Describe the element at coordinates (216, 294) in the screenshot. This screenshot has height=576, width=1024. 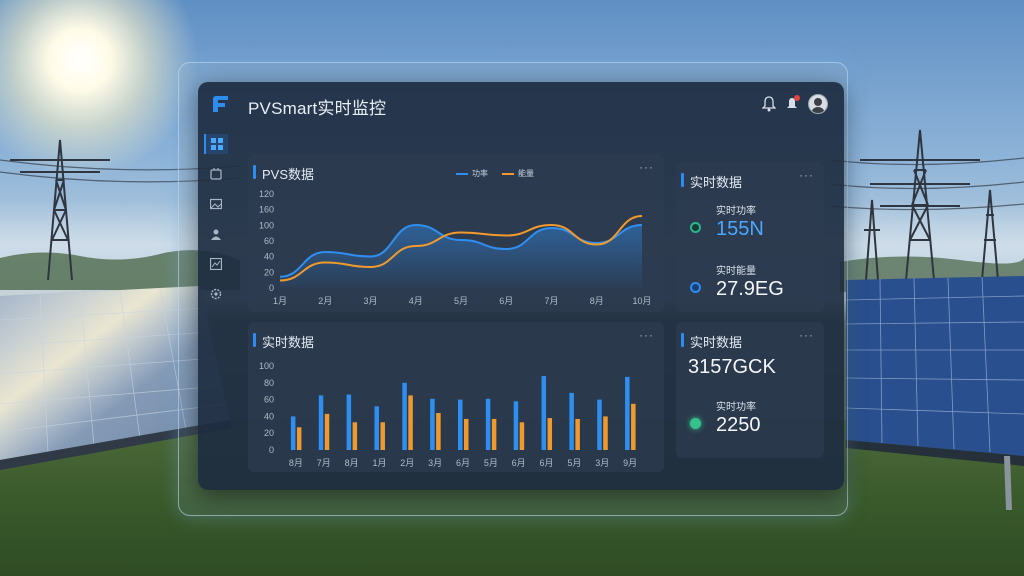
I see `settings-icon` at that location.